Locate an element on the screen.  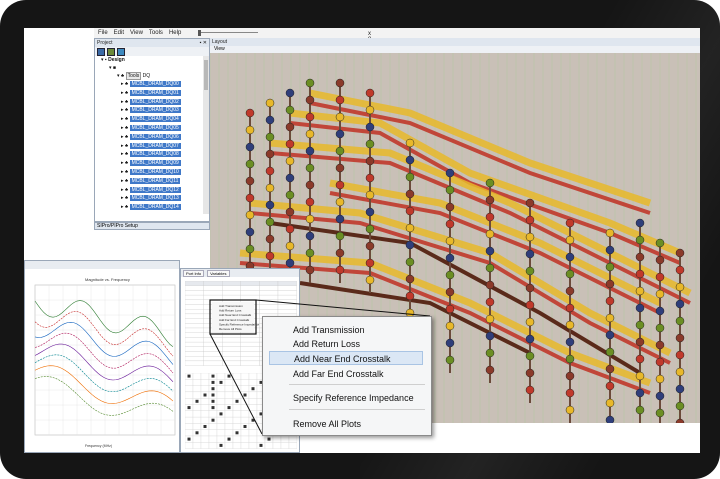
context-menu-item: Specify Reference Impedance is located at coordinates (353, 398).